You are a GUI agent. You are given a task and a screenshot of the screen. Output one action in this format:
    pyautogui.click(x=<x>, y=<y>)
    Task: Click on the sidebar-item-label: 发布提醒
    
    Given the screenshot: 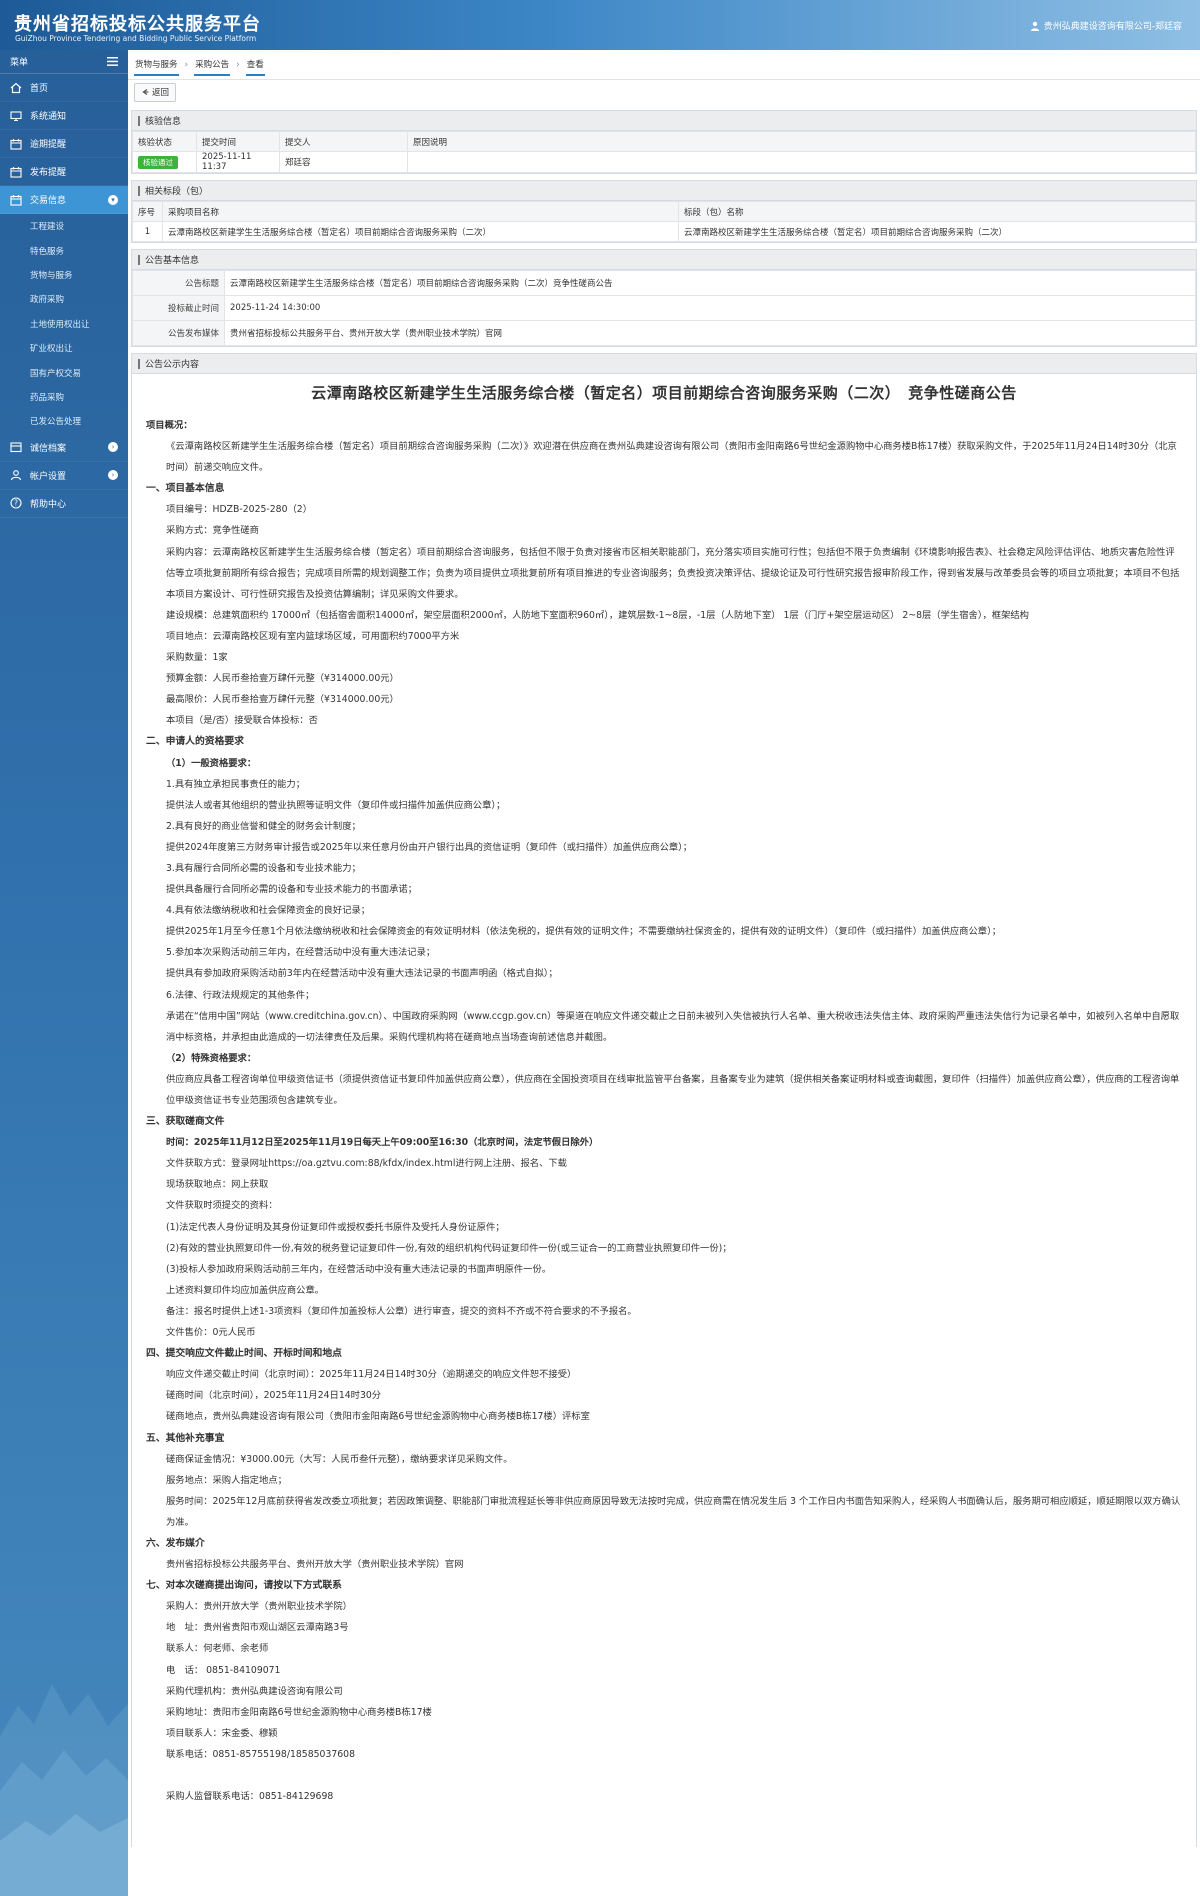 What is the action you would take?
    pyautogui.click(x=48, y=173)
    